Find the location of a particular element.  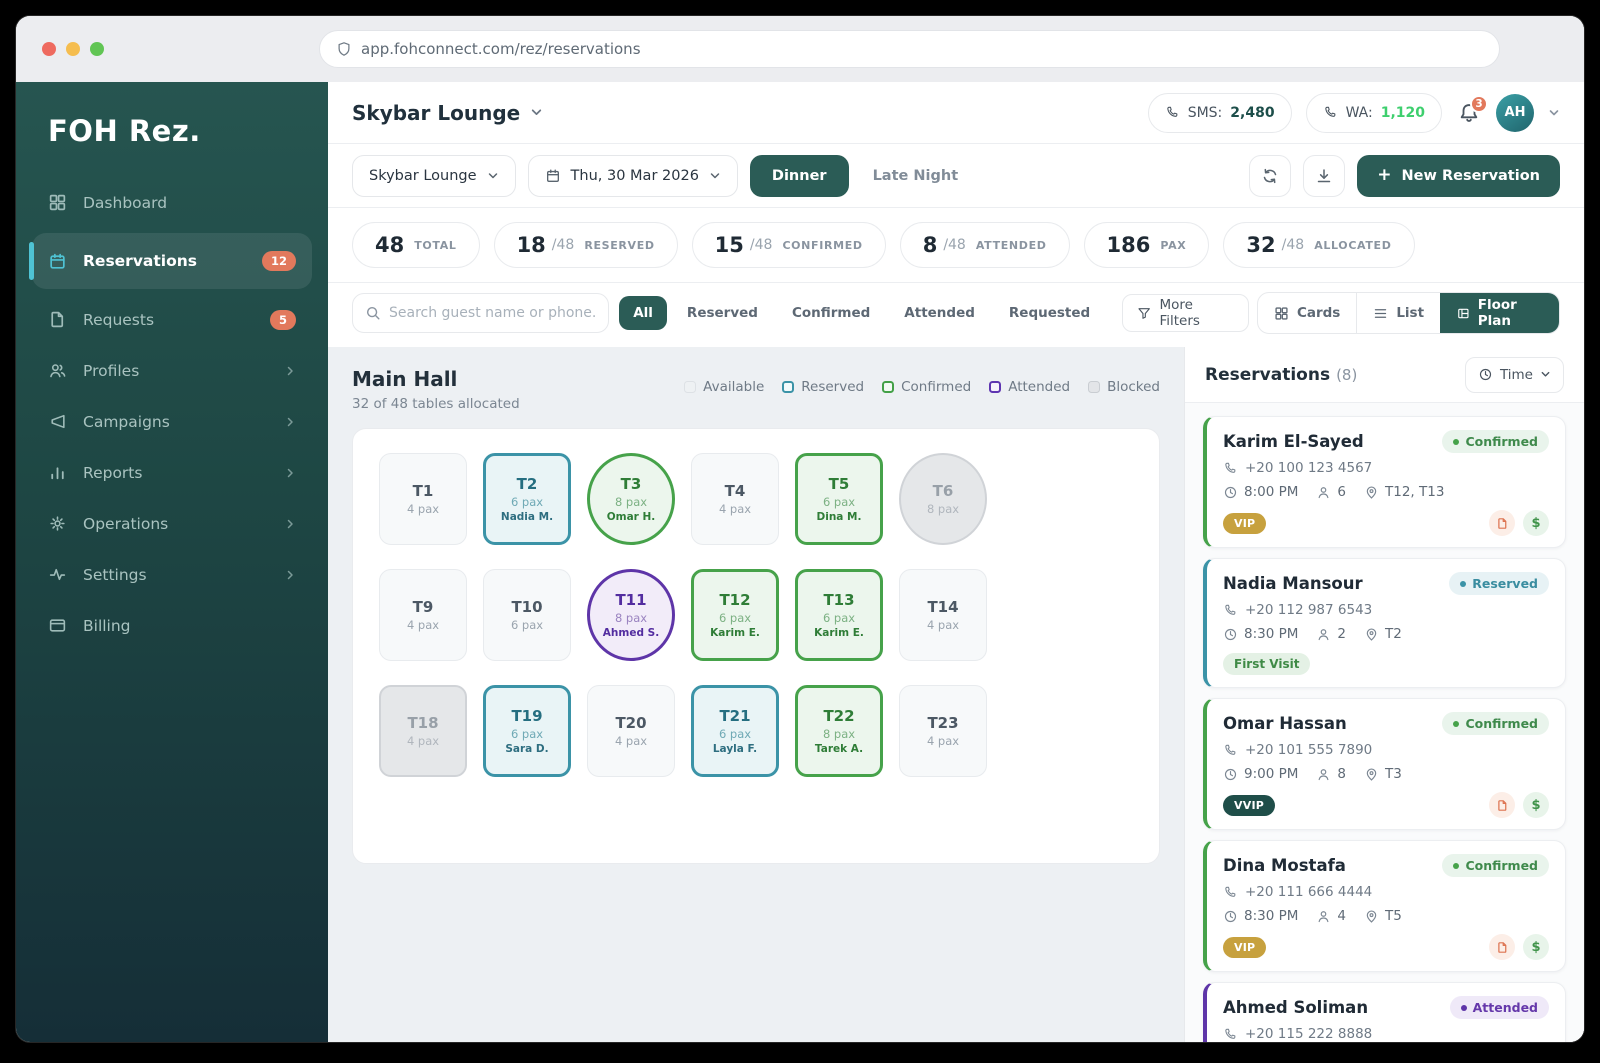

zoom-window-button is located at coordinates (97, 49).